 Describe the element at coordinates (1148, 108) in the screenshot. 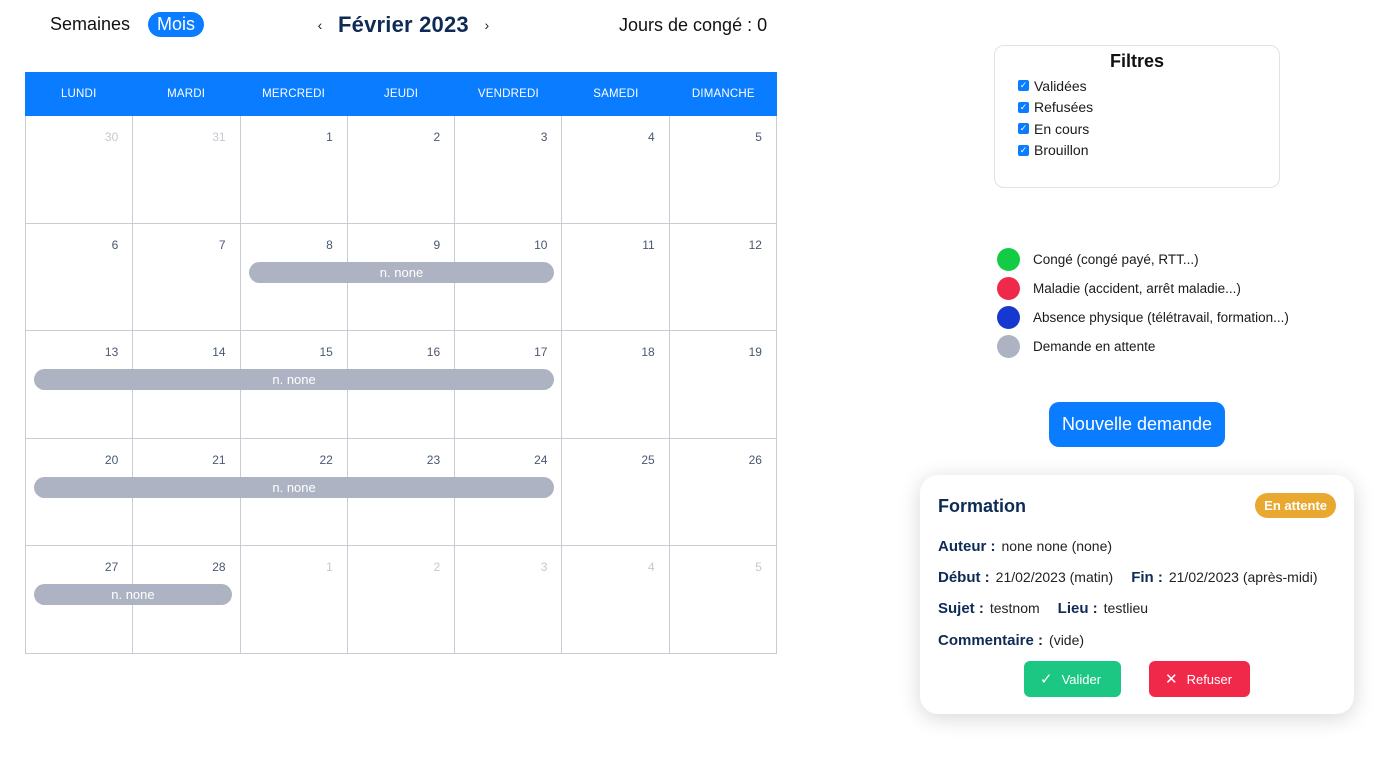

I see `filter-option: ✓ Refusées` at that location.